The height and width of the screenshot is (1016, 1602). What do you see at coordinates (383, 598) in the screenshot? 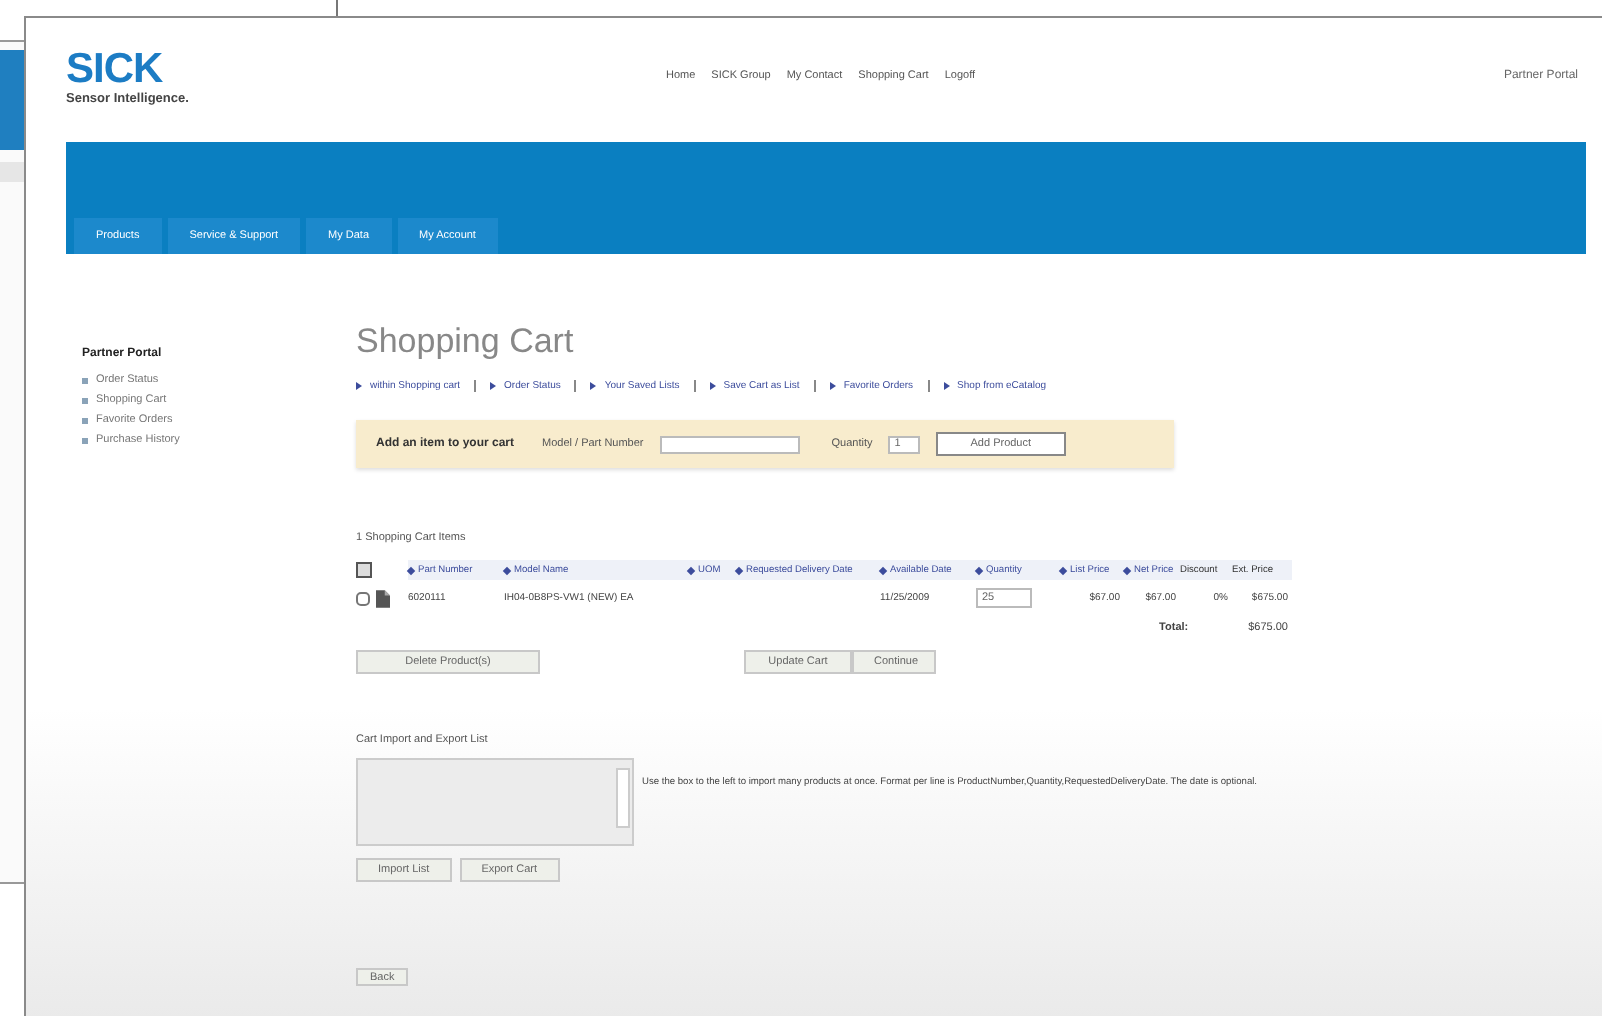
I see `document-icon` at bounding box center [383, 598].